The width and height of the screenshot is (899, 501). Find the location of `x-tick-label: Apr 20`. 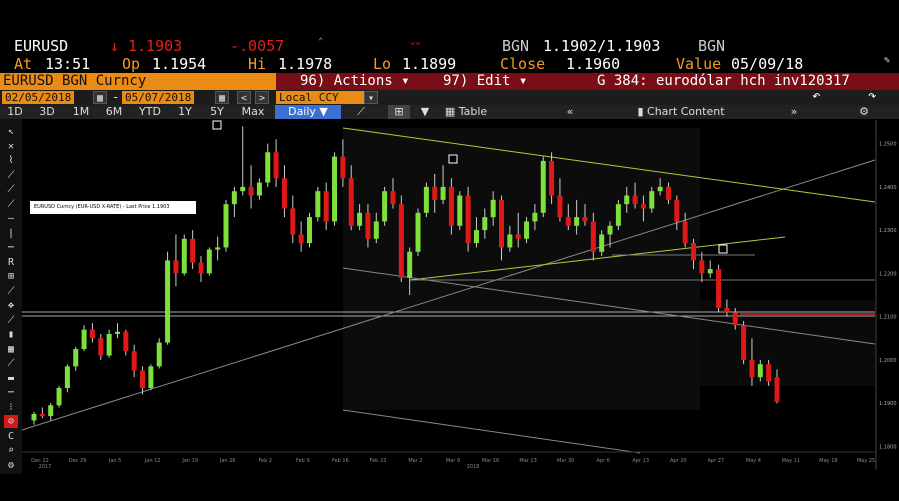

x-tick-label: Apr 20 is located at coordinates (678, 461).